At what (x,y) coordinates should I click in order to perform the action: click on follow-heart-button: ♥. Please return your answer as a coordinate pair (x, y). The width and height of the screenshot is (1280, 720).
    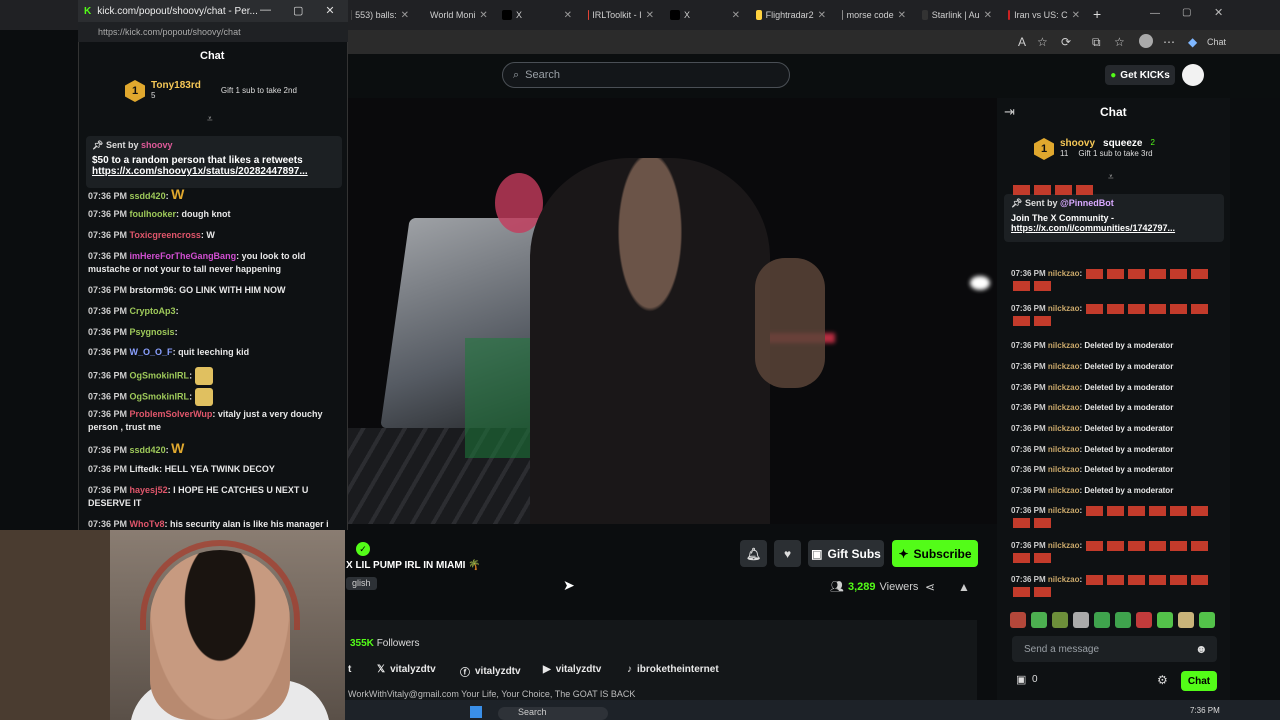
    Looking at the image, I should click on (787, 553).